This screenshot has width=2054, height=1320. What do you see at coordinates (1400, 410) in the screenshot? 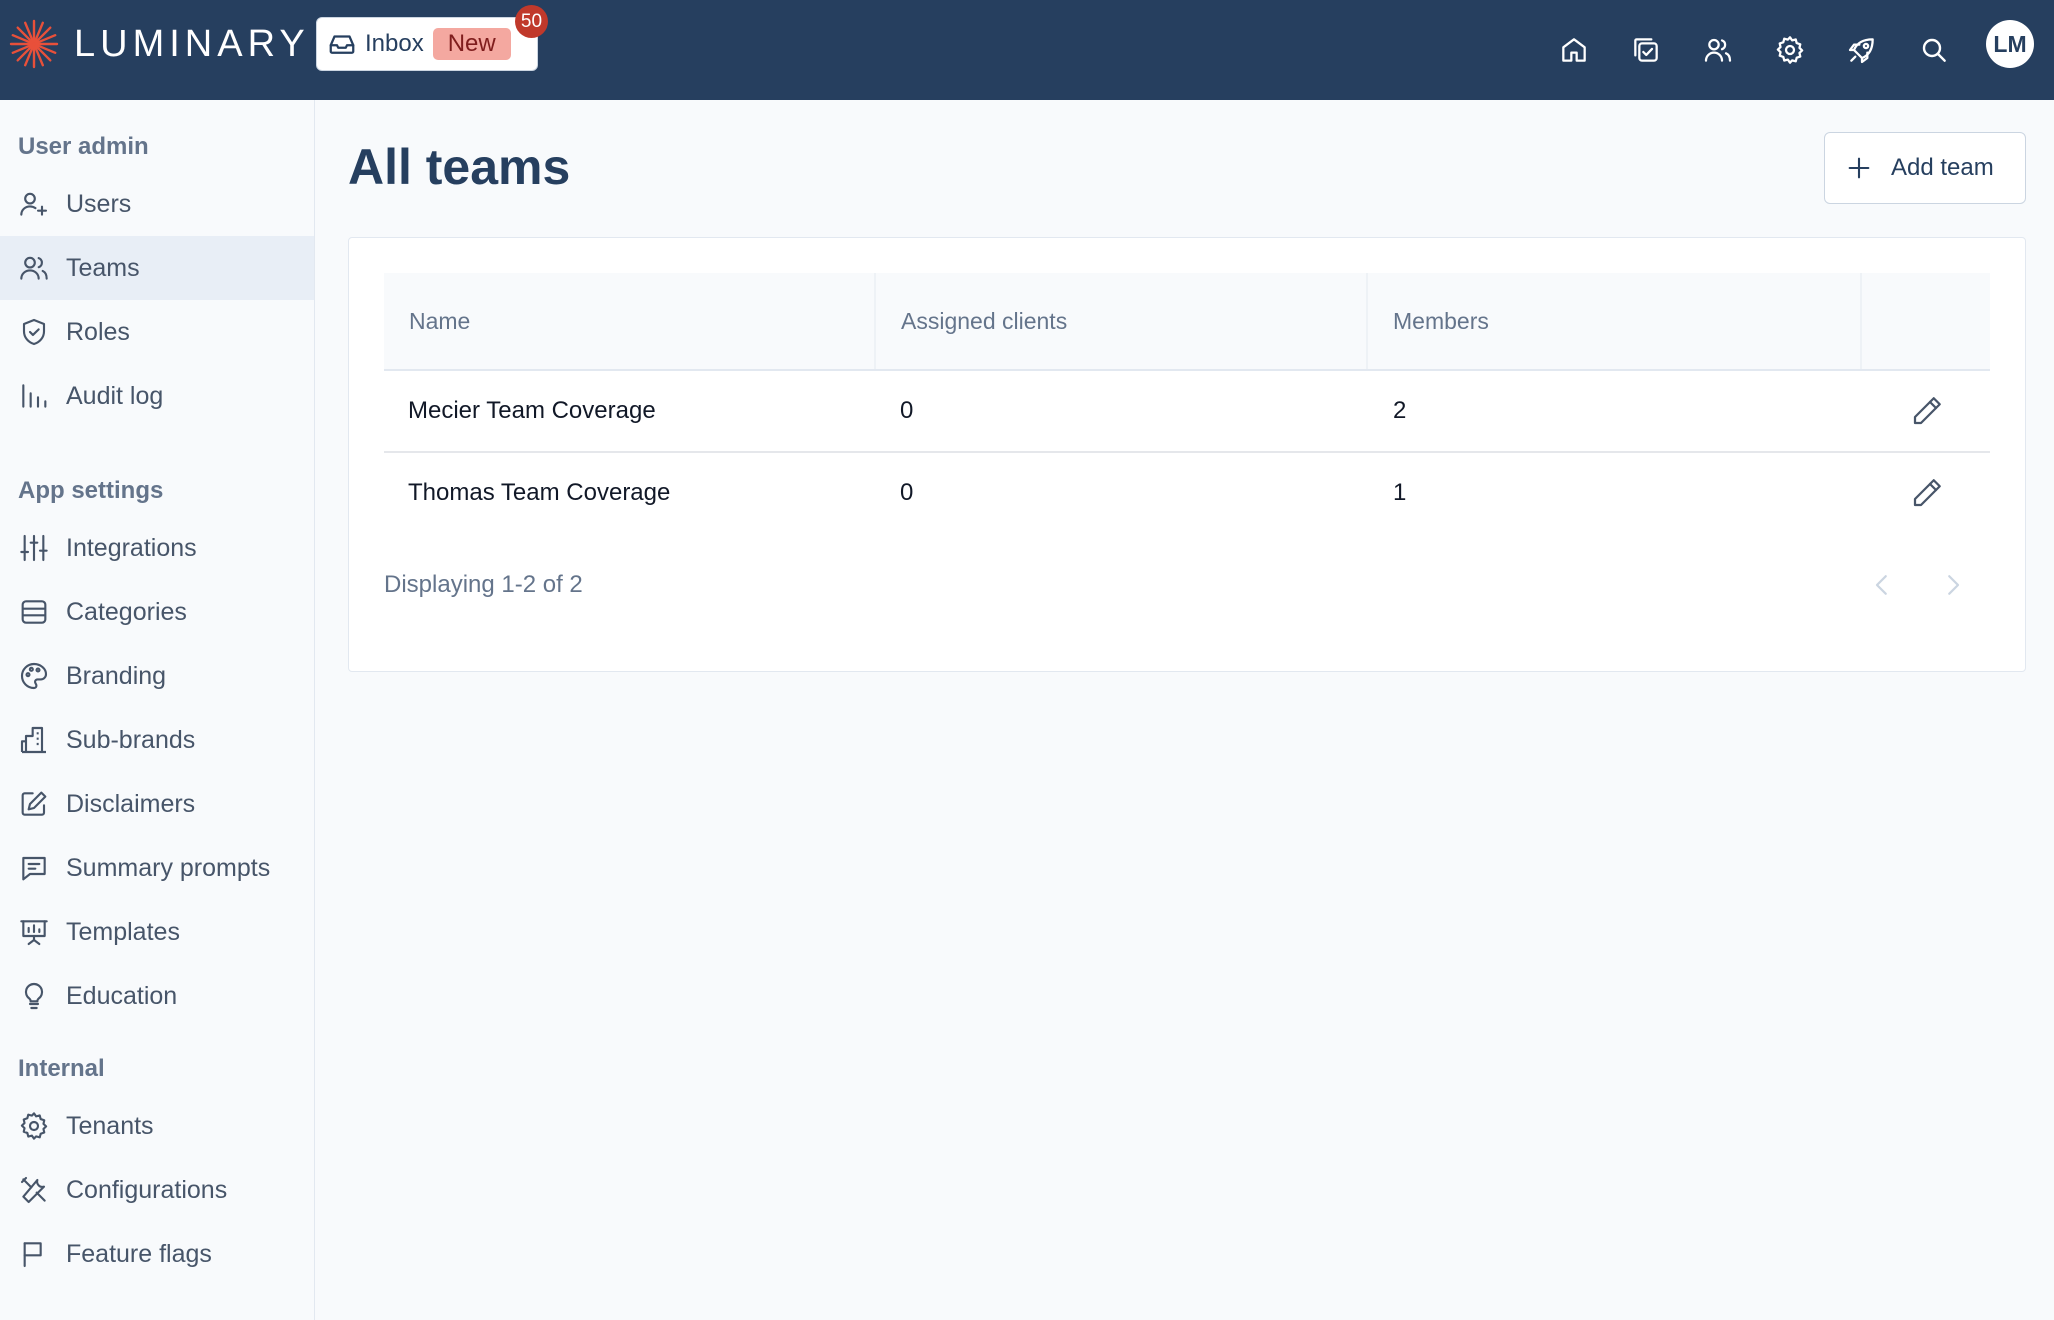
I see `members-cell: 2` at bounding box center [1400, 410].